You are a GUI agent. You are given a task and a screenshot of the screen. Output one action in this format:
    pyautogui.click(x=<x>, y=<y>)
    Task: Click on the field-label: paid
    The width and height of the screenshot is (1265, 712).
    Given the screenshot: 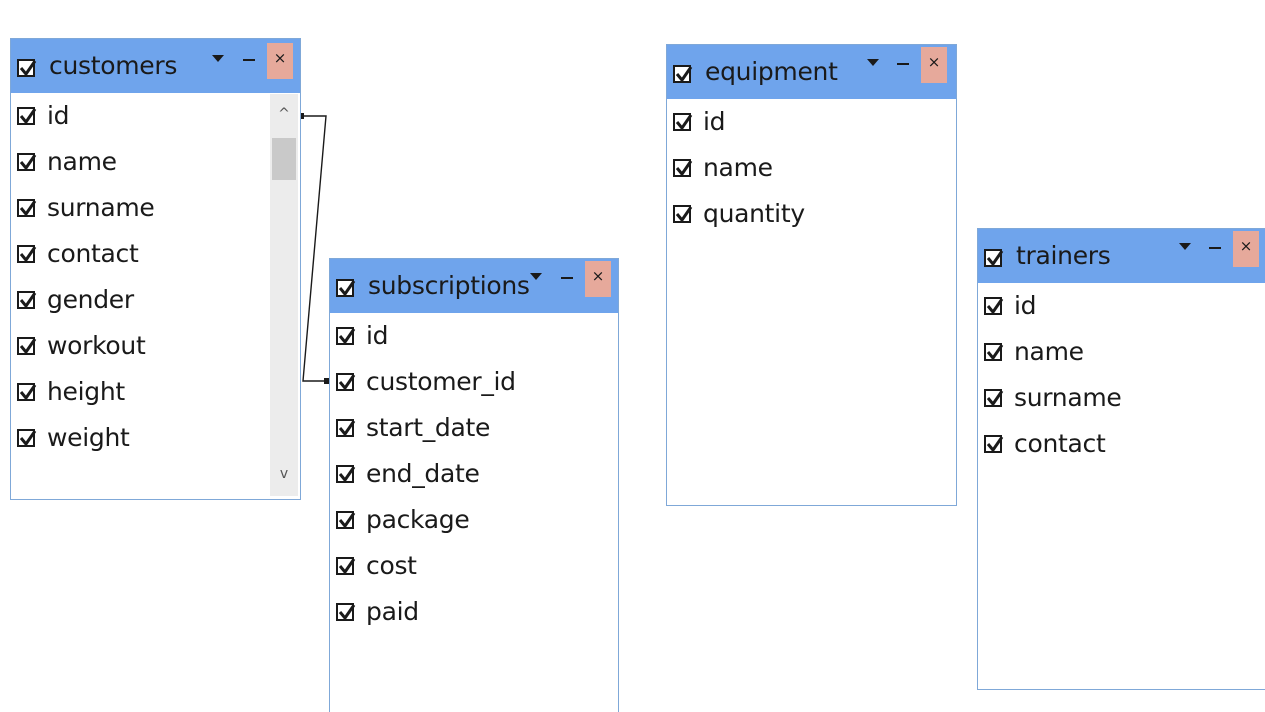 What is the action you would take?
    pyautogui.click(x=392, y=611)
    